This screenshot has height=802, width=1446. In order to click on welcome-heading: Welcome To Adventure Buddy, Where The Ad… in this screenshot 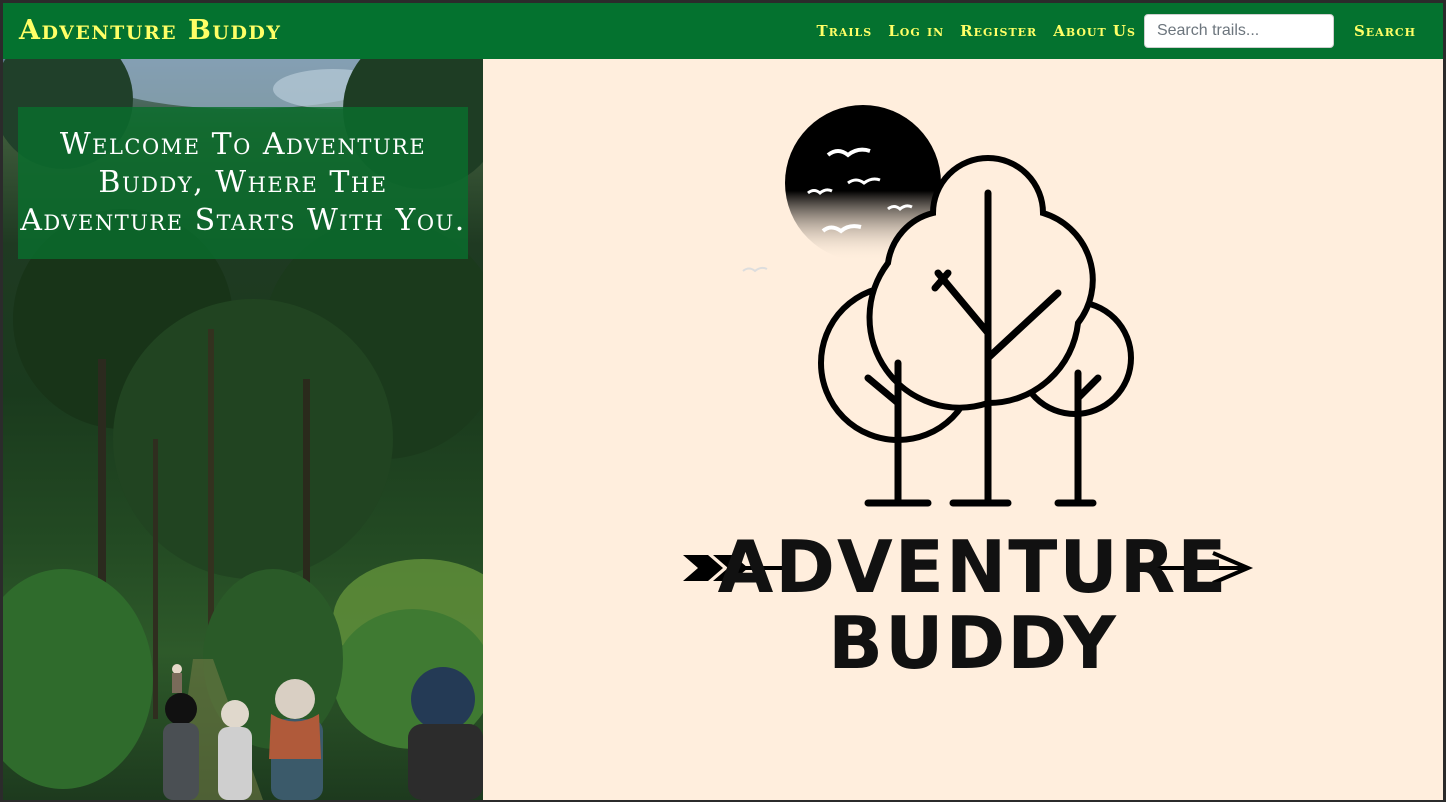, I will do `click(243, 182)`.